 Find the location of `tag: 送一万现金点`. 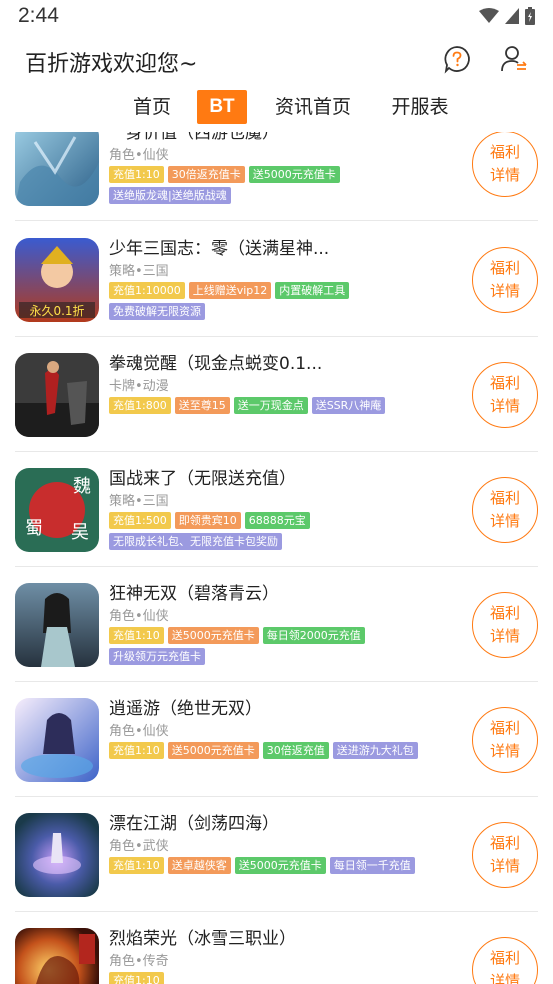

tag: 送一万现金点 is located at coordinates (270, 405).